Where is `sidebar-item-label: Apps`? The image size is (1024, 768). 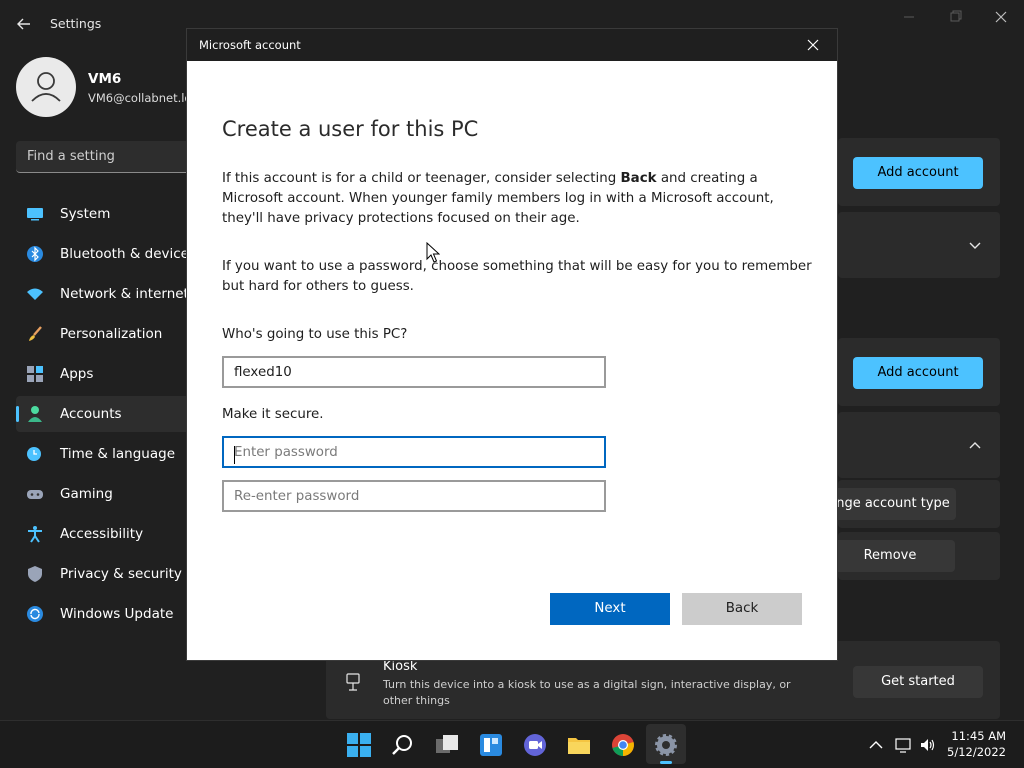
sidebar-item-label: Apps is located at coordinates (77, 374).